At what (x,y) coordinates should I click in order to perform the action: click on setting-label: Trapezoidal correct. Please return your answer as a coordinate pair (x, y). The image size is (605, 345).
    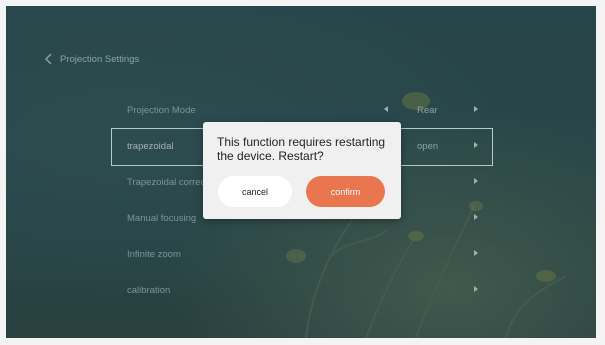
    Looking at the image, I should click on (167, 182).